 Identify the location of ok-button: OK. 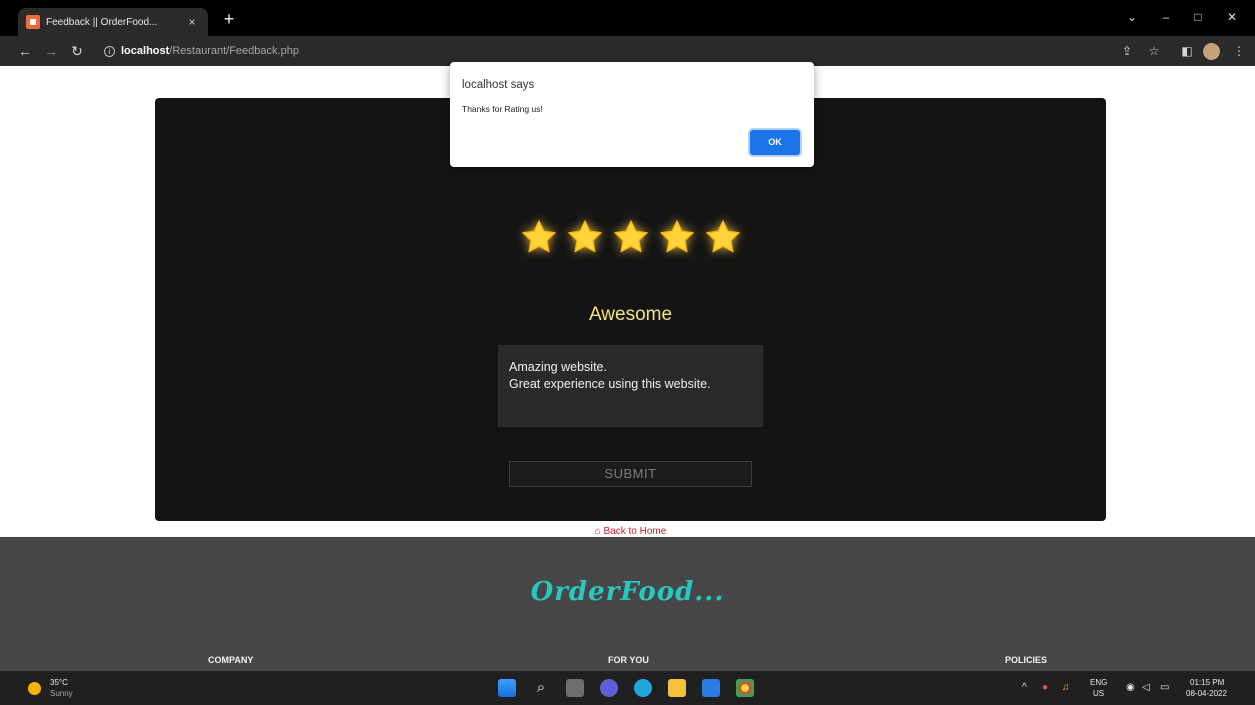
(775, 142).